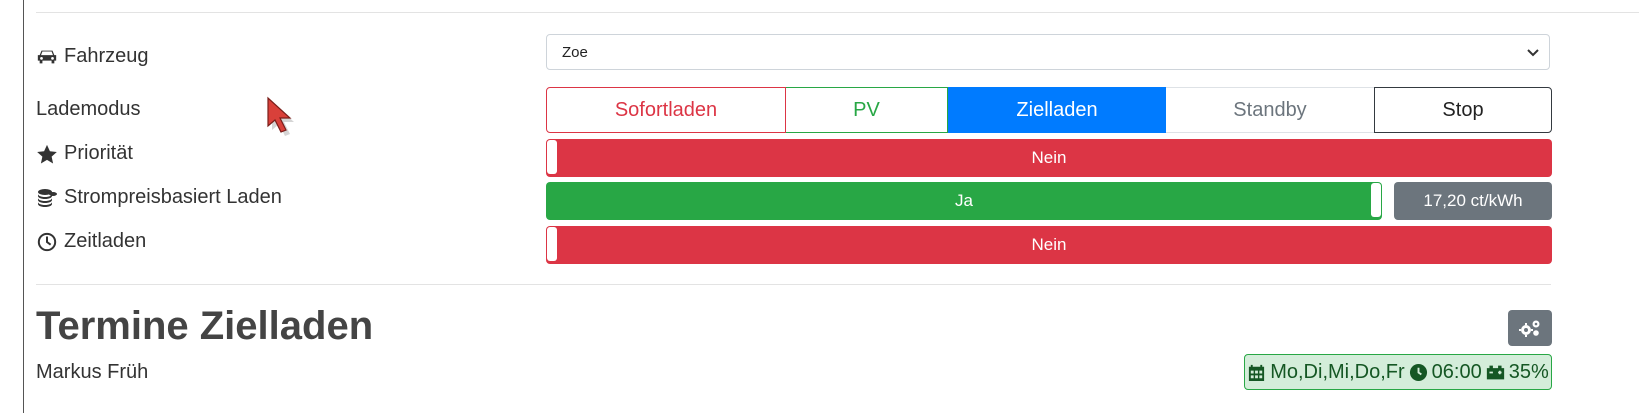  What do you see at coordinates (1057, 110) in the screenshot?
I see `mode-button-zielladen: Zielladen` at bounding box center [1057, 110].